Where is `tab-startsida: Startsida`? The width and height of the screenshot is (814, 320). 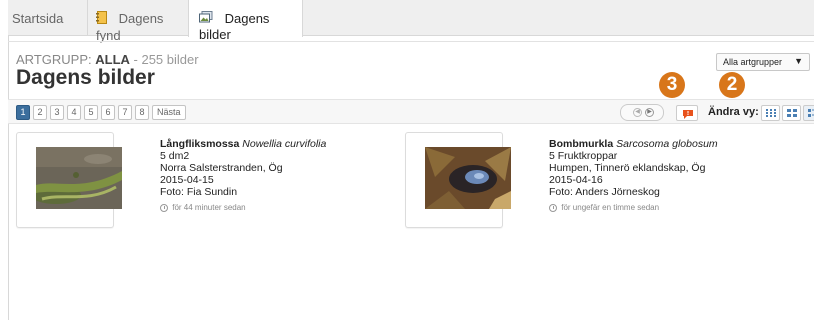 tab-startsida: Startsida is located at coordinates (47, 18).